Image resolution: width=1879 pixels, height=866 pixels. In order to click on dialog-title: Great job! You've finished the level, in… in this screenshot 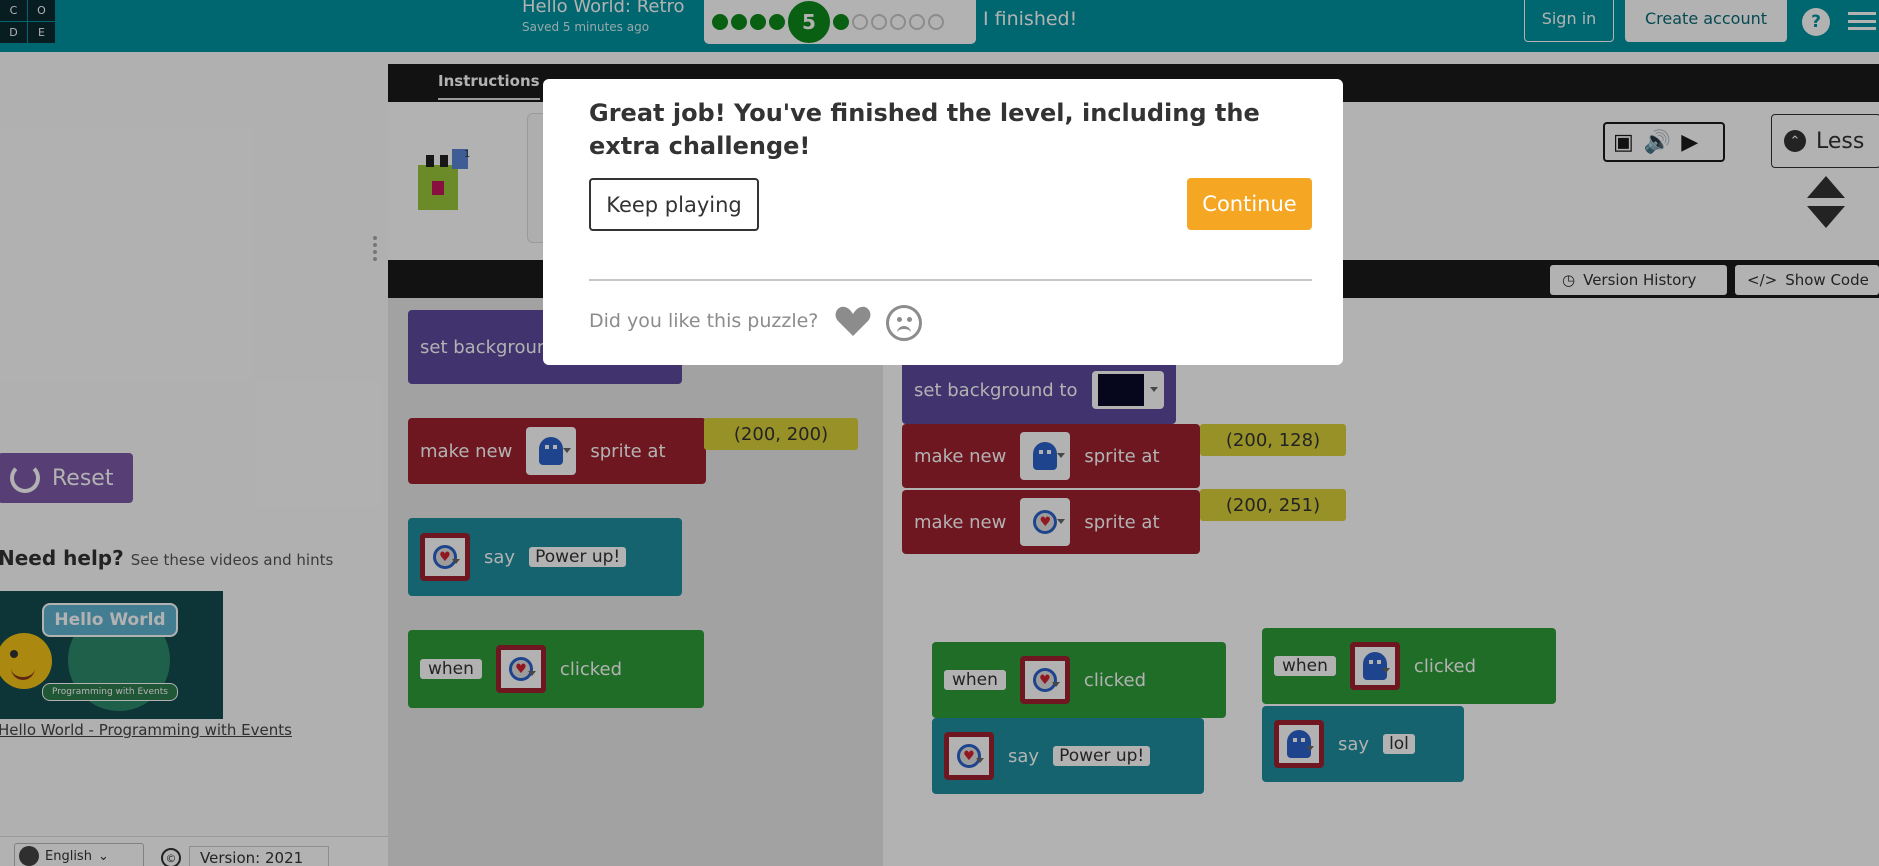, I will do `click(924, 129)`.